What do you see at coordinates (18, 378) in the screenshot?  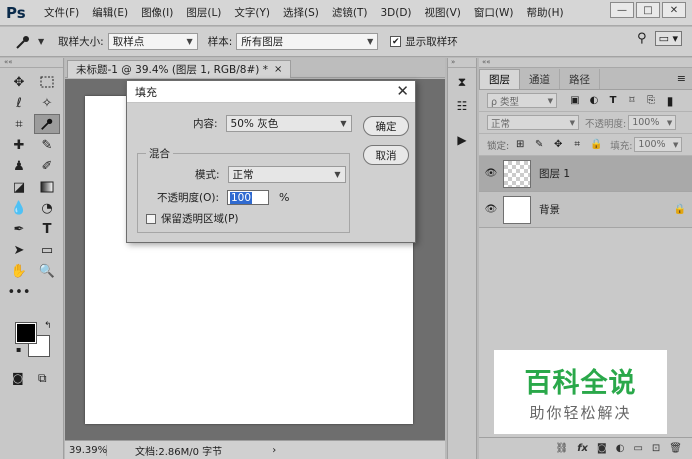 I see `quick-mask-icon: ◙` at bounding box center [18, 378].